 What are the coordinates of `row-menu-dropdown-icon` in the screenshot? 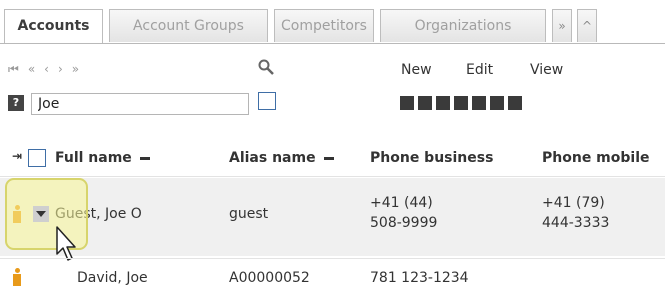 It's located at (41, 214).